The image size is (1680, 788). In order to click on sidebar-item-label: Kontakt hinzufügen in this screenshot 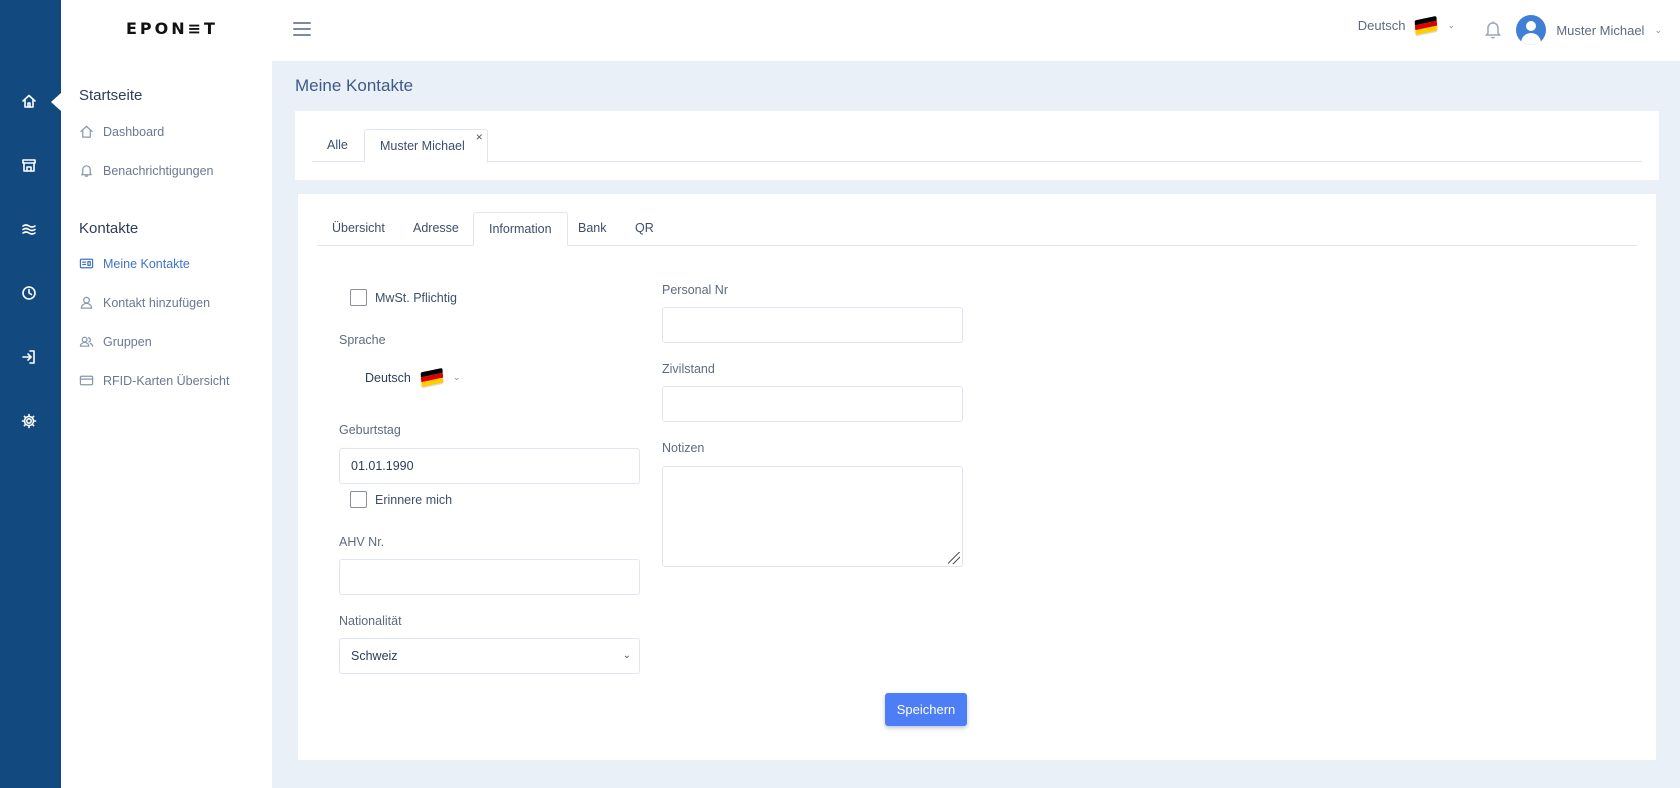, I will do `click(157, 302)`.